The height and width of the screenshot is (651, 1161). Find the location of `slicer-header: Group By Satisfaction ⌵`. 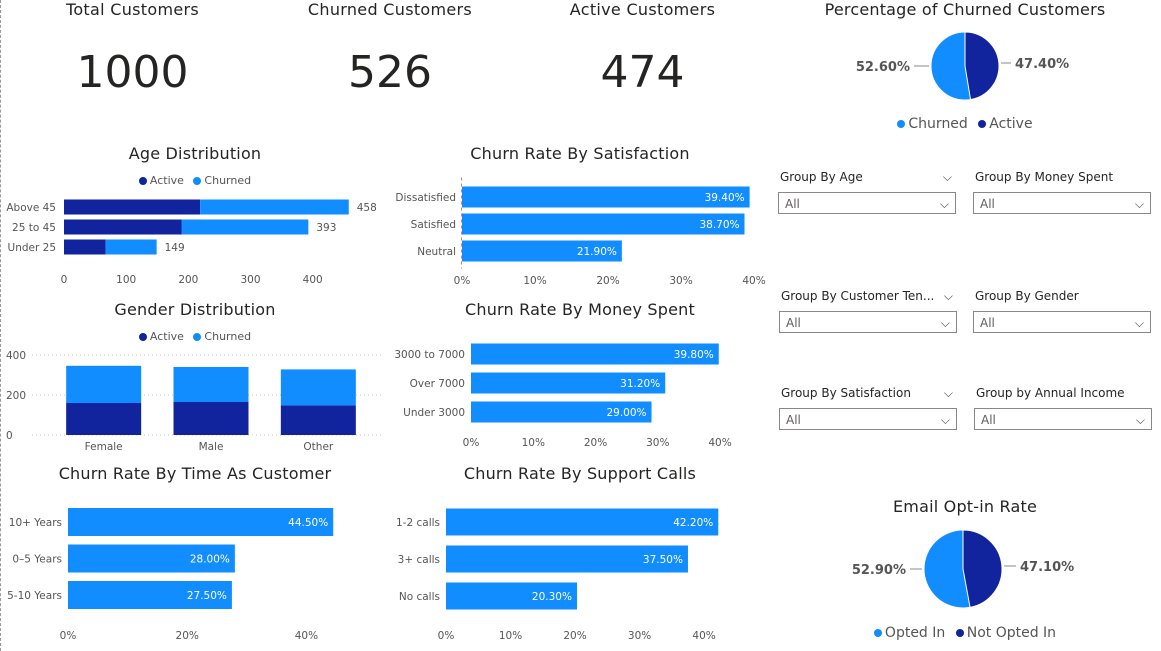

slicer-header: Group By Satisfaction ⌵ is located at coordinates (868, 393).